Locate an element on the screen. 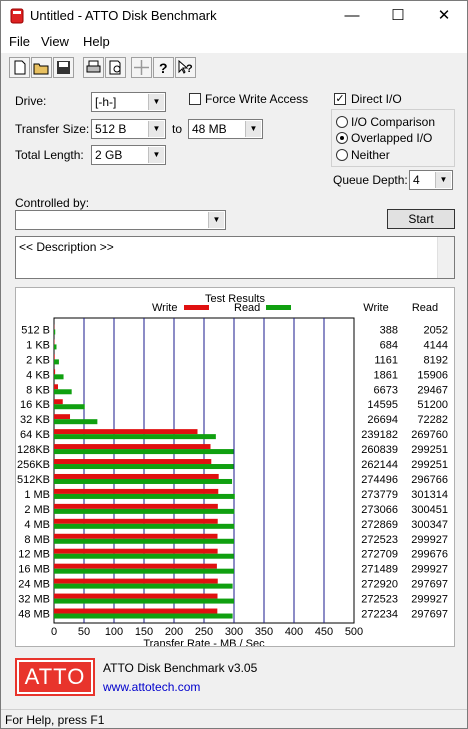 The height and width of the screenshot is (729, 468). transfer-from-value: 512 B is located at coordinates (111, 129).